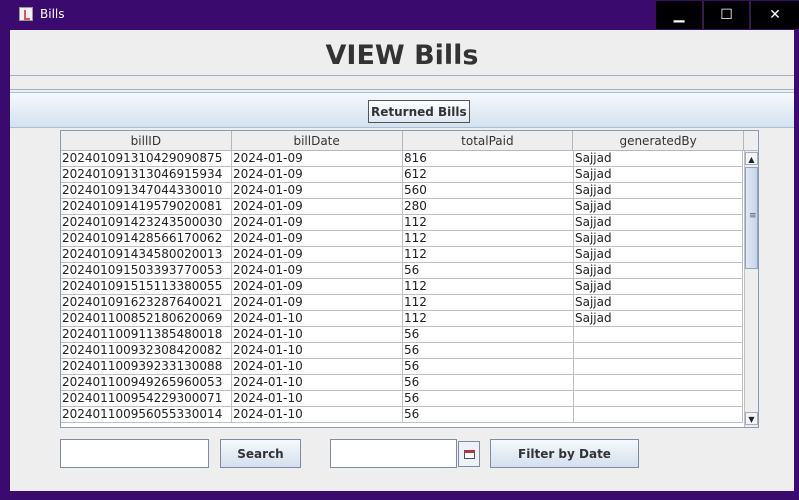  Describe the element at coordinates (419, 111) in the screenshot. I see `returned-bills-button: Returned Bills` at that location.